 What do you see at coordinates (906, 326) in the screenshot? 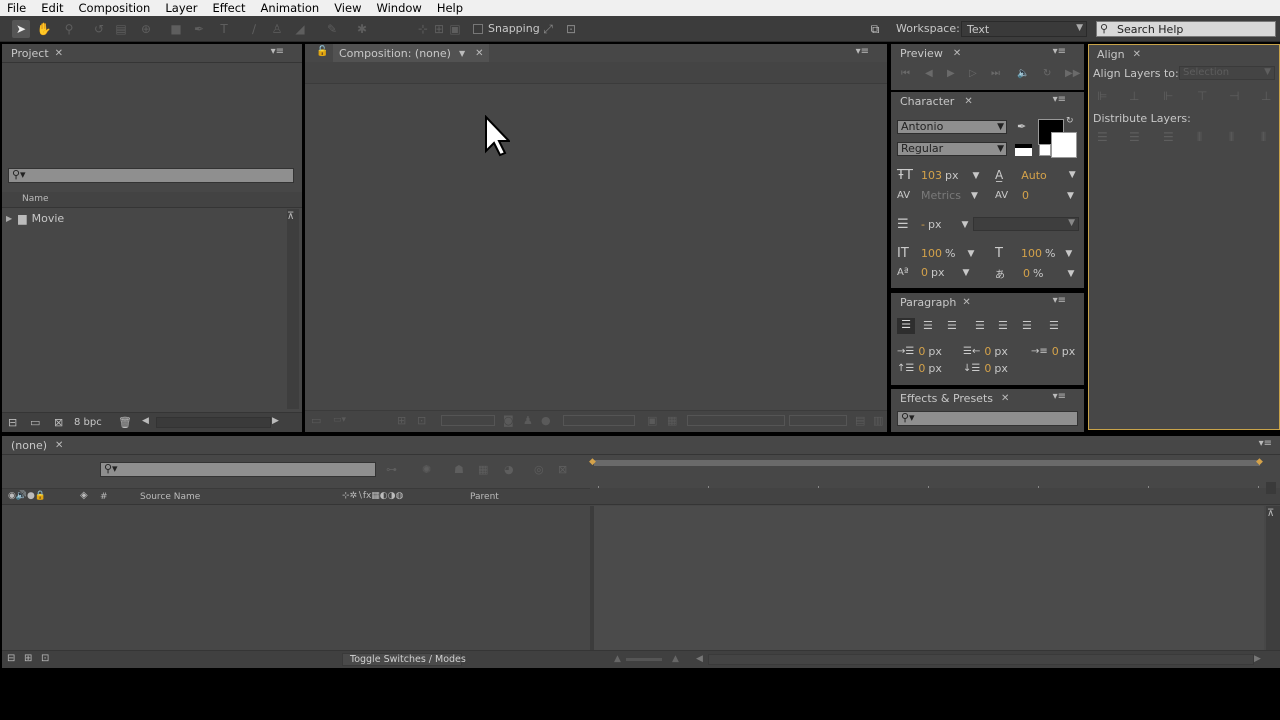
I see `align-left-icon: ☰` at bounding box center [906, 326].